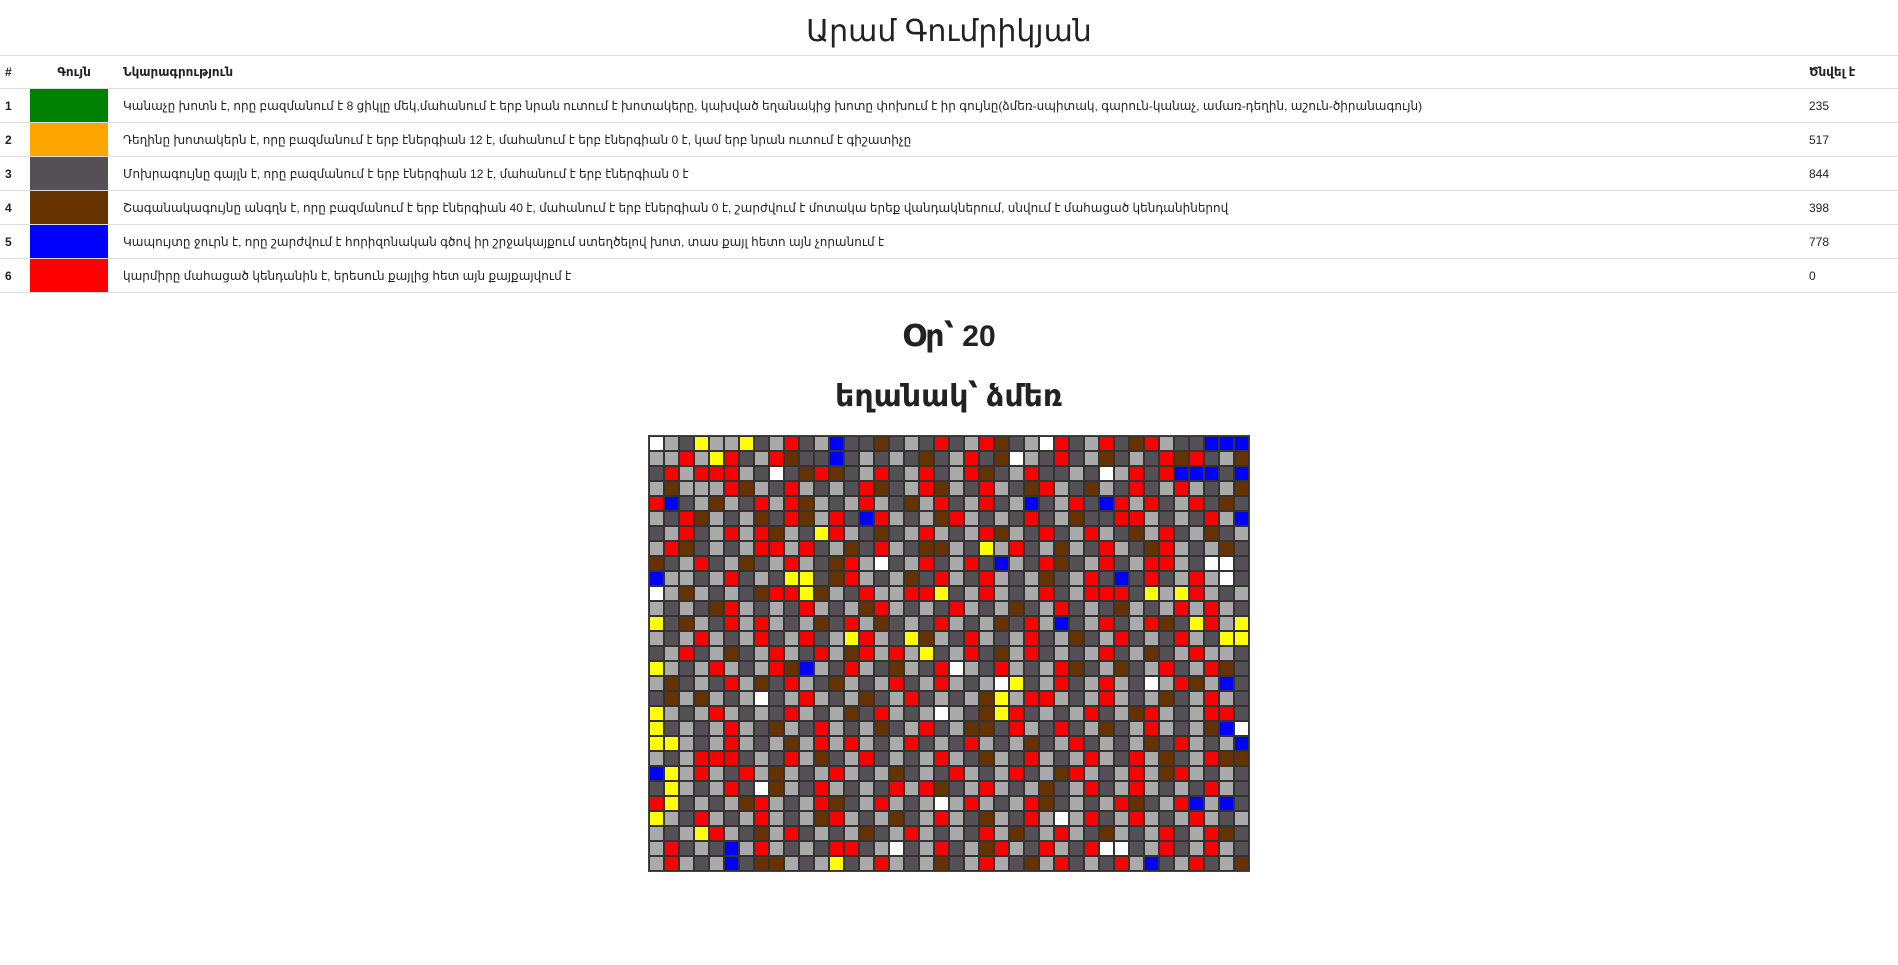 The height and width of the screenshot is (965, 1898). What do you see at coordinates (74, 275) in the screenshot?
I see `row-color` at bounding box center [74, 275].